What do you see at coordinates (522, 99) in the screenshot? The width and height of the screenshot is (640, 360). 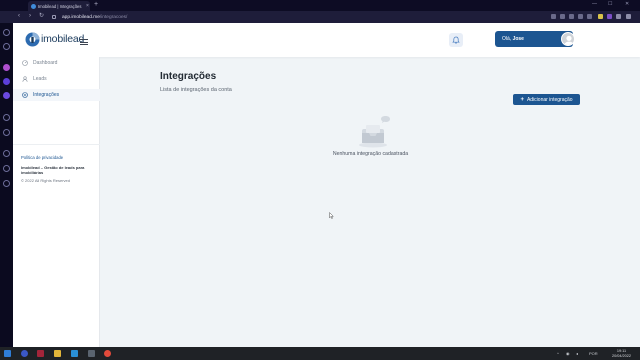 I see `plus-icon: +` at bounding box center [522, 99].